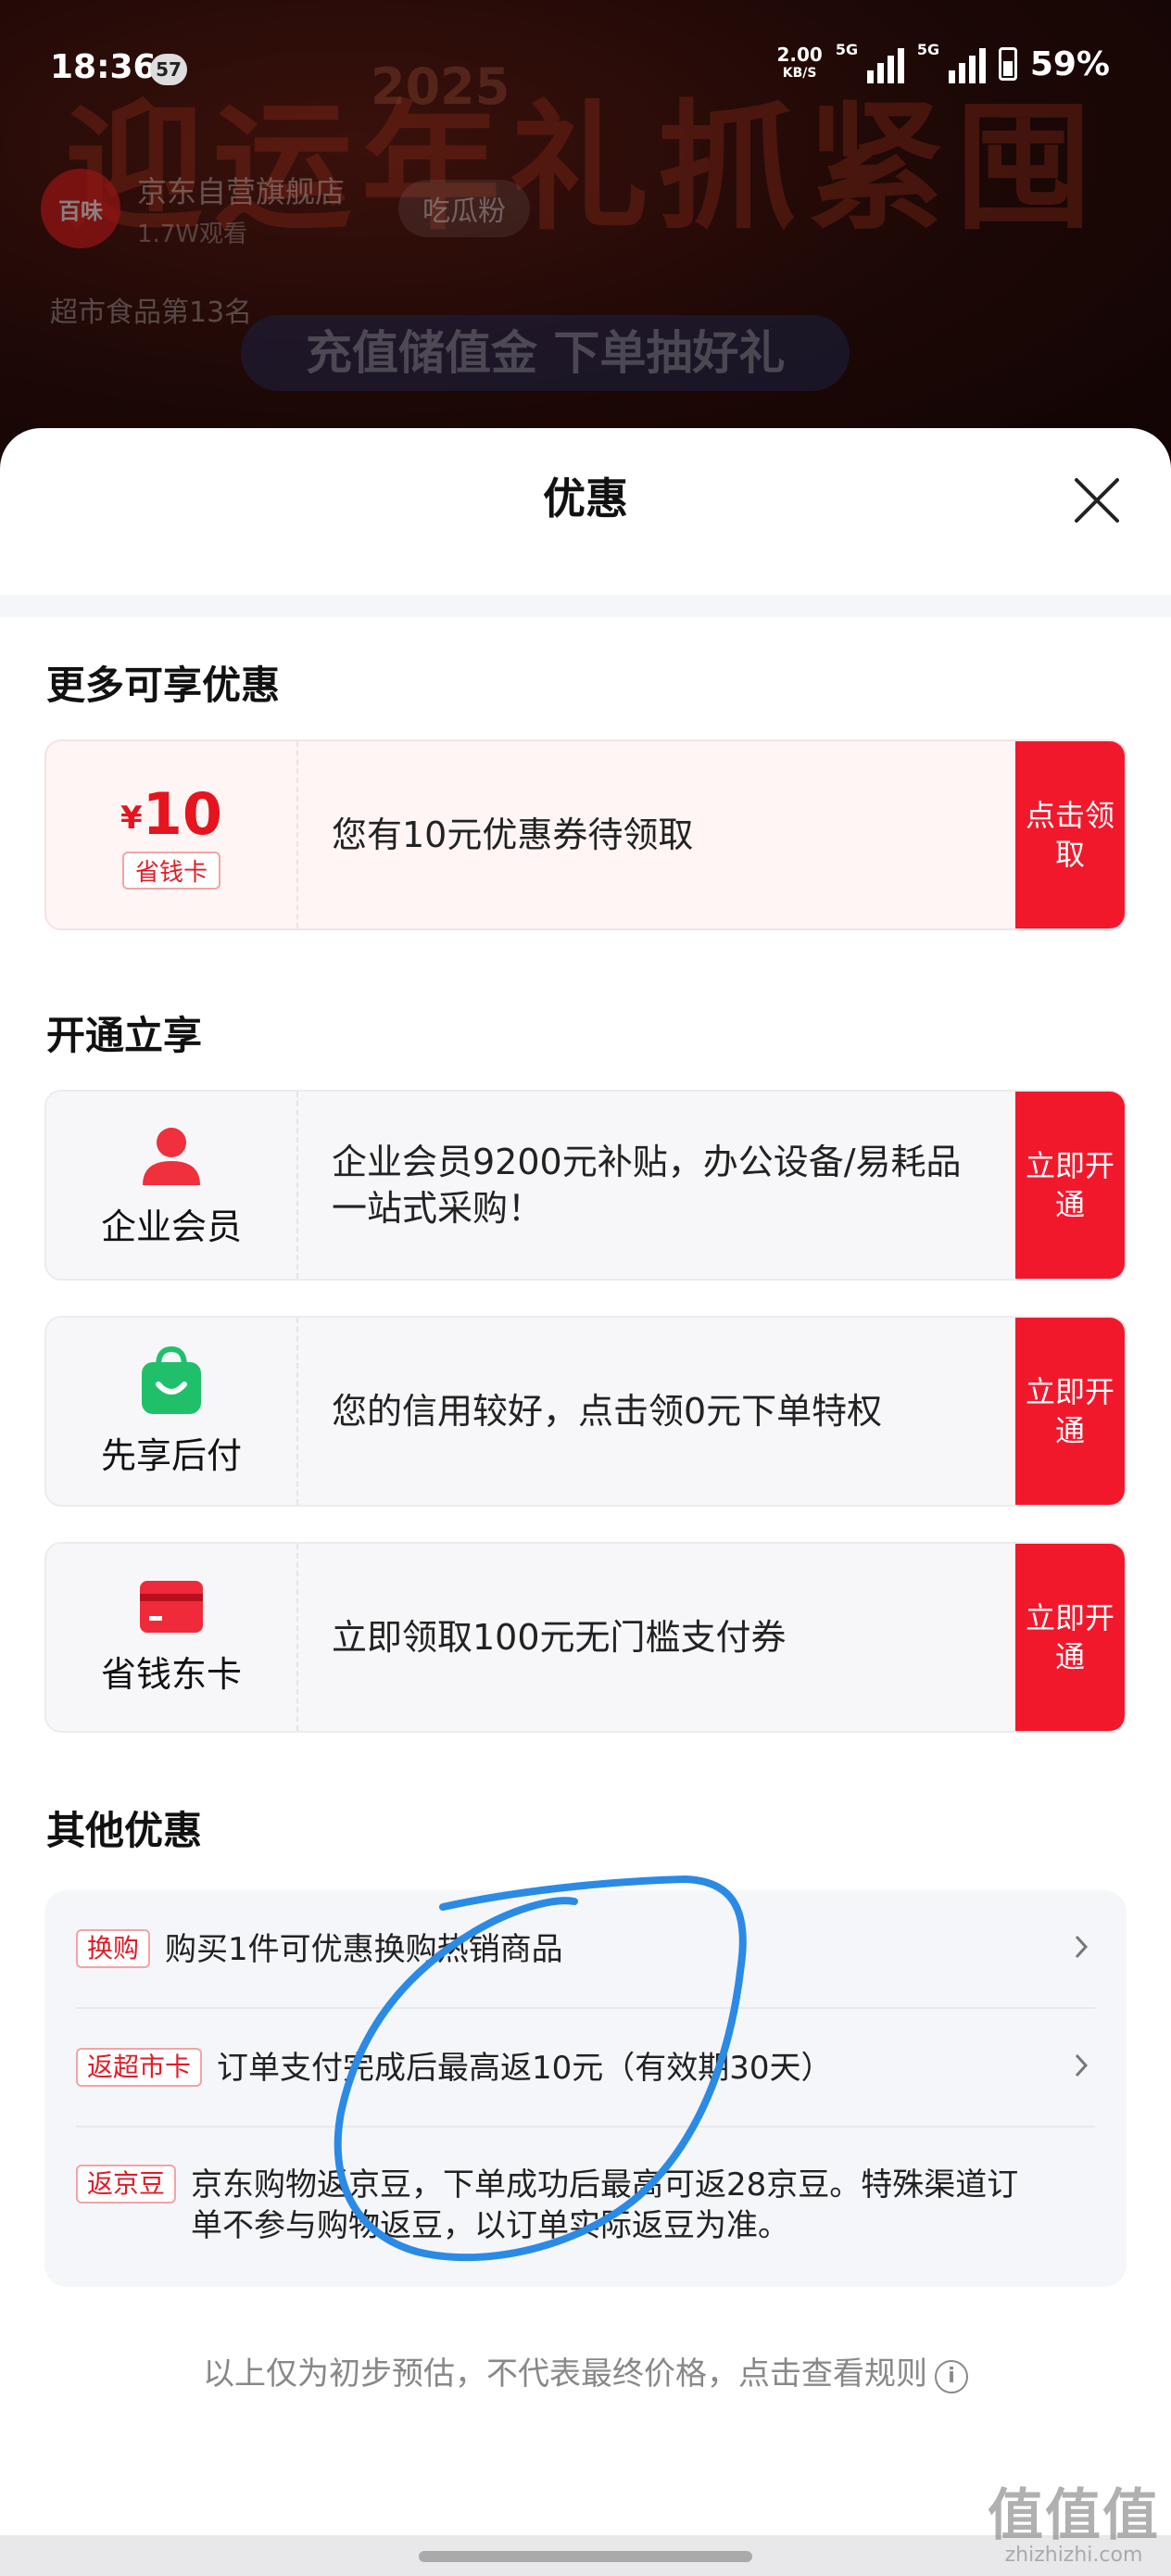 Image resolution: width=1171 pixels, height=2576 pixels. I want to click on savings-card-open-button: 立即开通, so click(1070, 1638).